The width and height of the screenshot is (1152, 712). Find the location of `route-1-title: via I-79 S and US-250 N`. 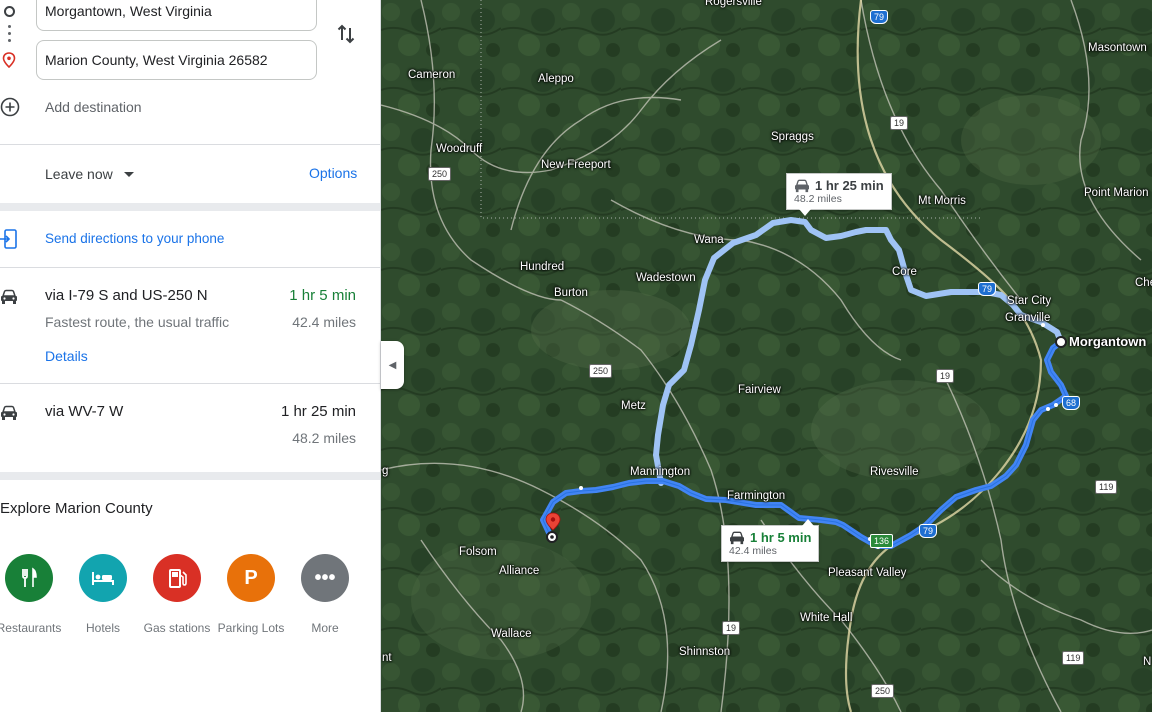

route-1-title: via I-79 S and US-250 N is located at coordinates (126, 295).